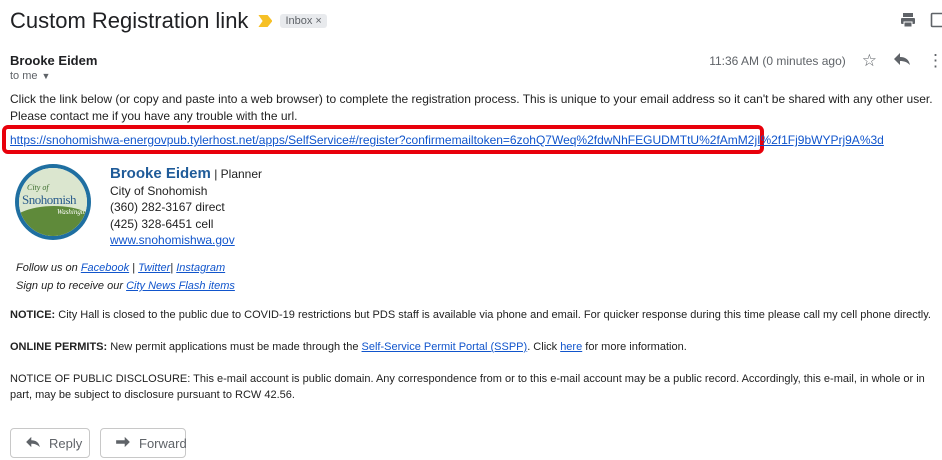  Describe the element at coordinates (869, 60) in the screenshot. I see `star-icon: ☆` at that location.